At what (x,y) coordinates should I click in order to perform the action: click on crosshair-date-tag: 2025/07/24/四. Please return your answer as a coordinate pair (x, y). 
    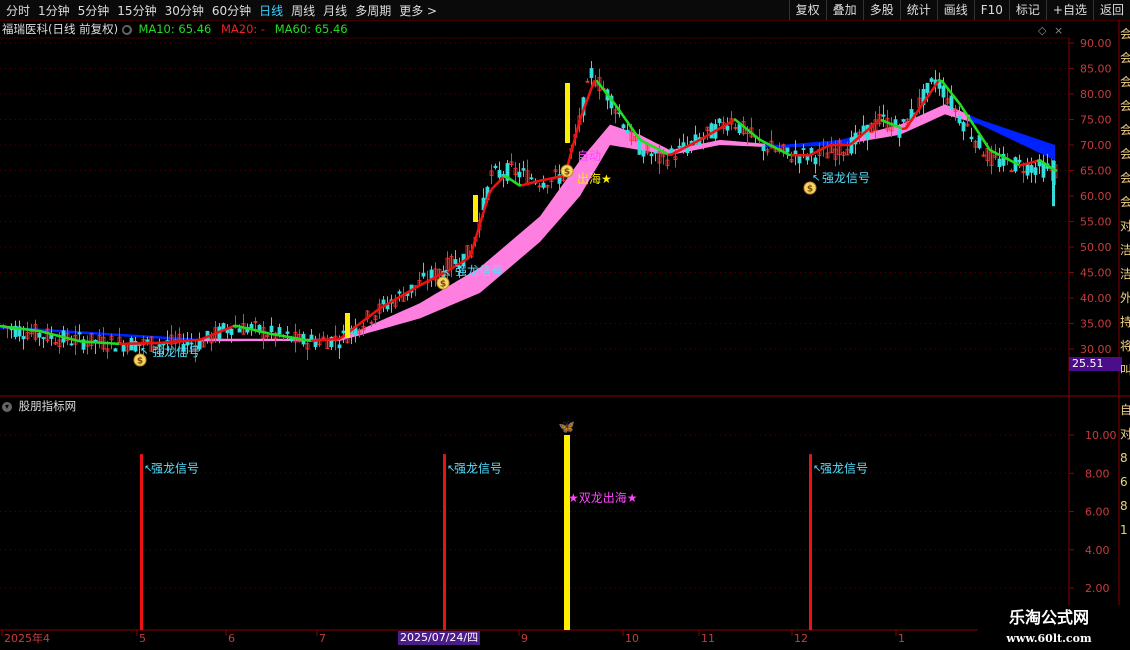
    Looking at the image, I should click on (439, 638).